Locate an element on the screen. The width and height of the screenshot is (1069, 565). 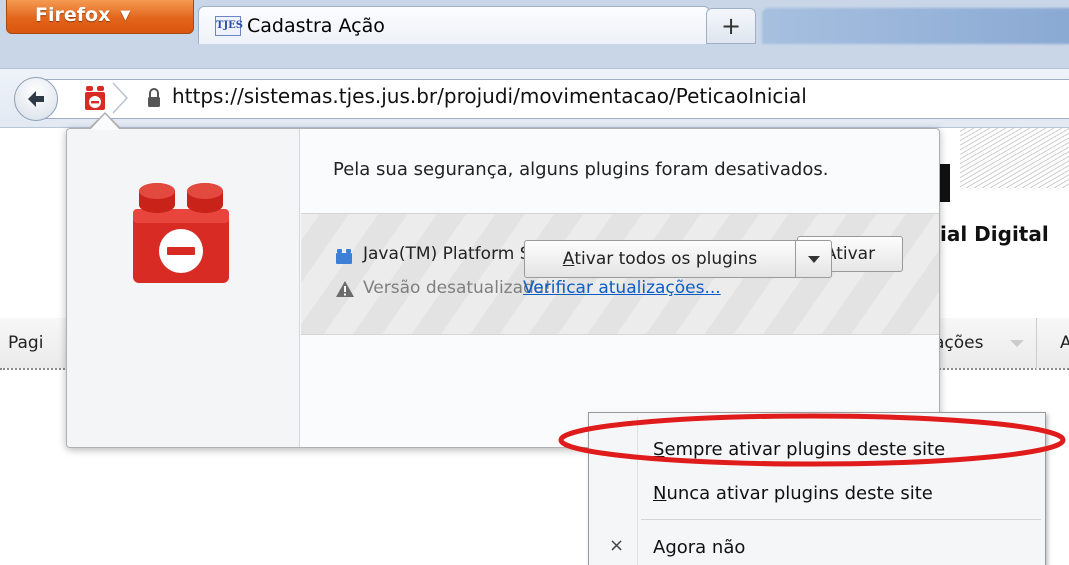
chevron-down-icon: ▼ is located at coordinates (125, 15).